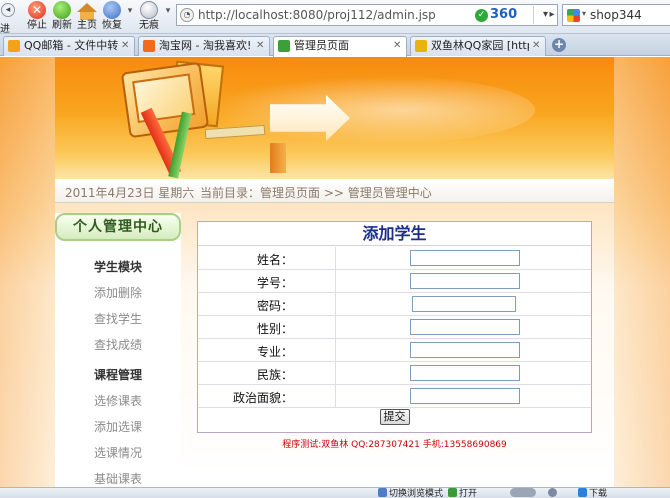 The height and width of the screenshot is (498, 670). Describe the element at coordinates (262, 398) in the screenshot. I see `field-label: 政治面貌：` at that location.